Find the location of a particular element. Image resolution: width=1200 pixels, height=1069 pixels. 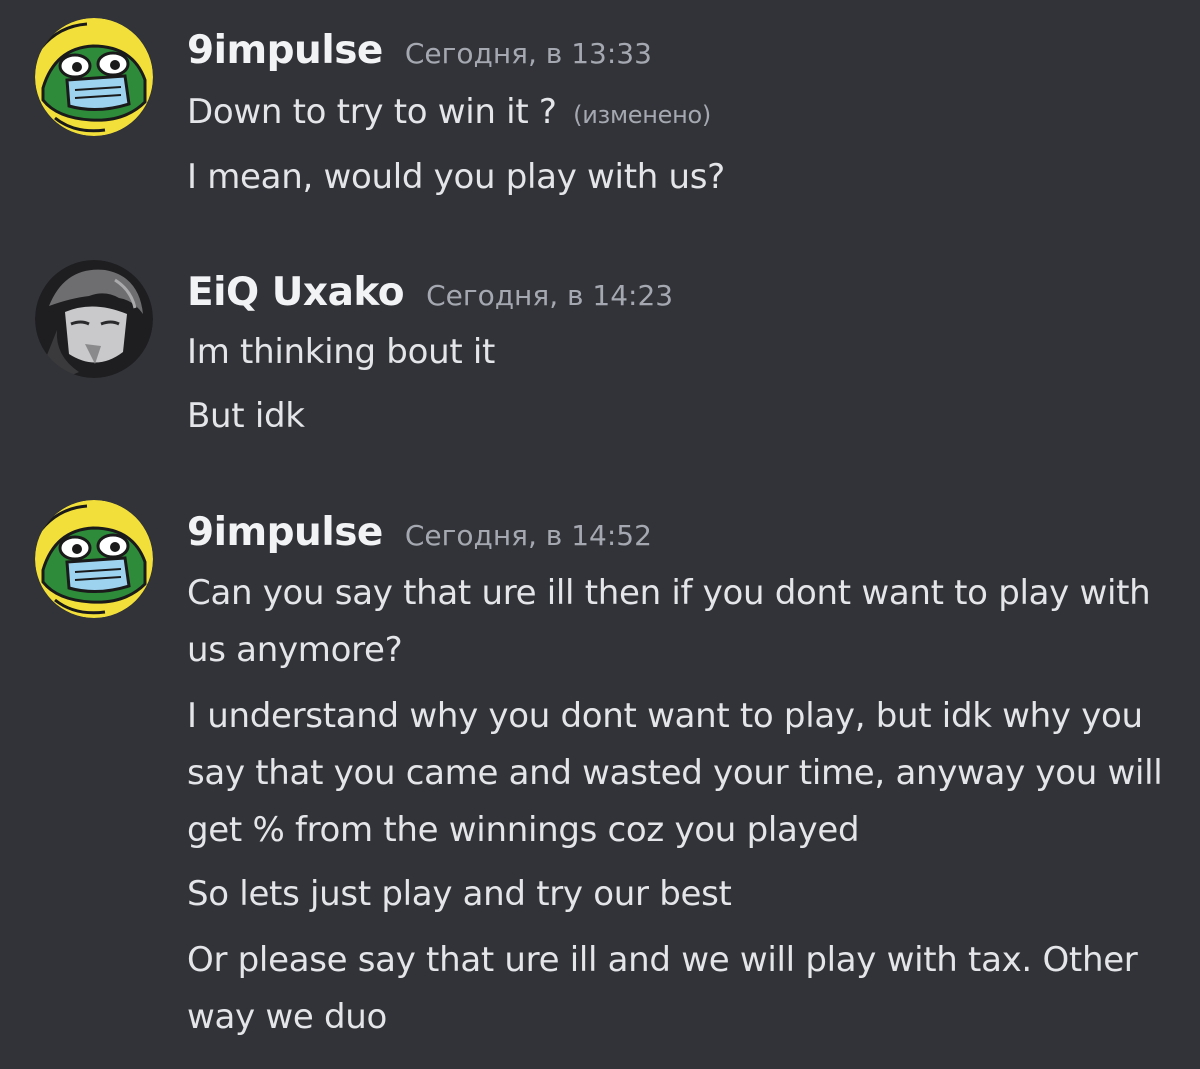

message-text: I mean, would you play with us? is located at coordinates (682, 177).